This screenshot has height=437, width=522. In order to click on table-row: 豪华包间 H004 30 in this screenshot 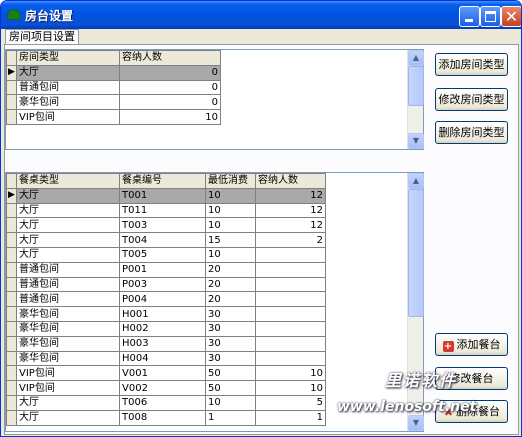, I will do `click(166, 358)`.